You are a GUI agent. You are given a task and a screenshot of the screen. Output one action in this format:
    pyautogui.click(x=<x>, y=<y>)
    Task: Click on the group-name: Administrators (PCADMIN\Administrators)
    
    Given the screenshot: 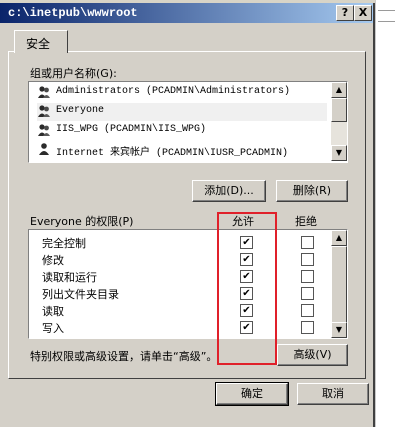 What is the action you would take?
    pyautogui.click(x=173, y=91)
    